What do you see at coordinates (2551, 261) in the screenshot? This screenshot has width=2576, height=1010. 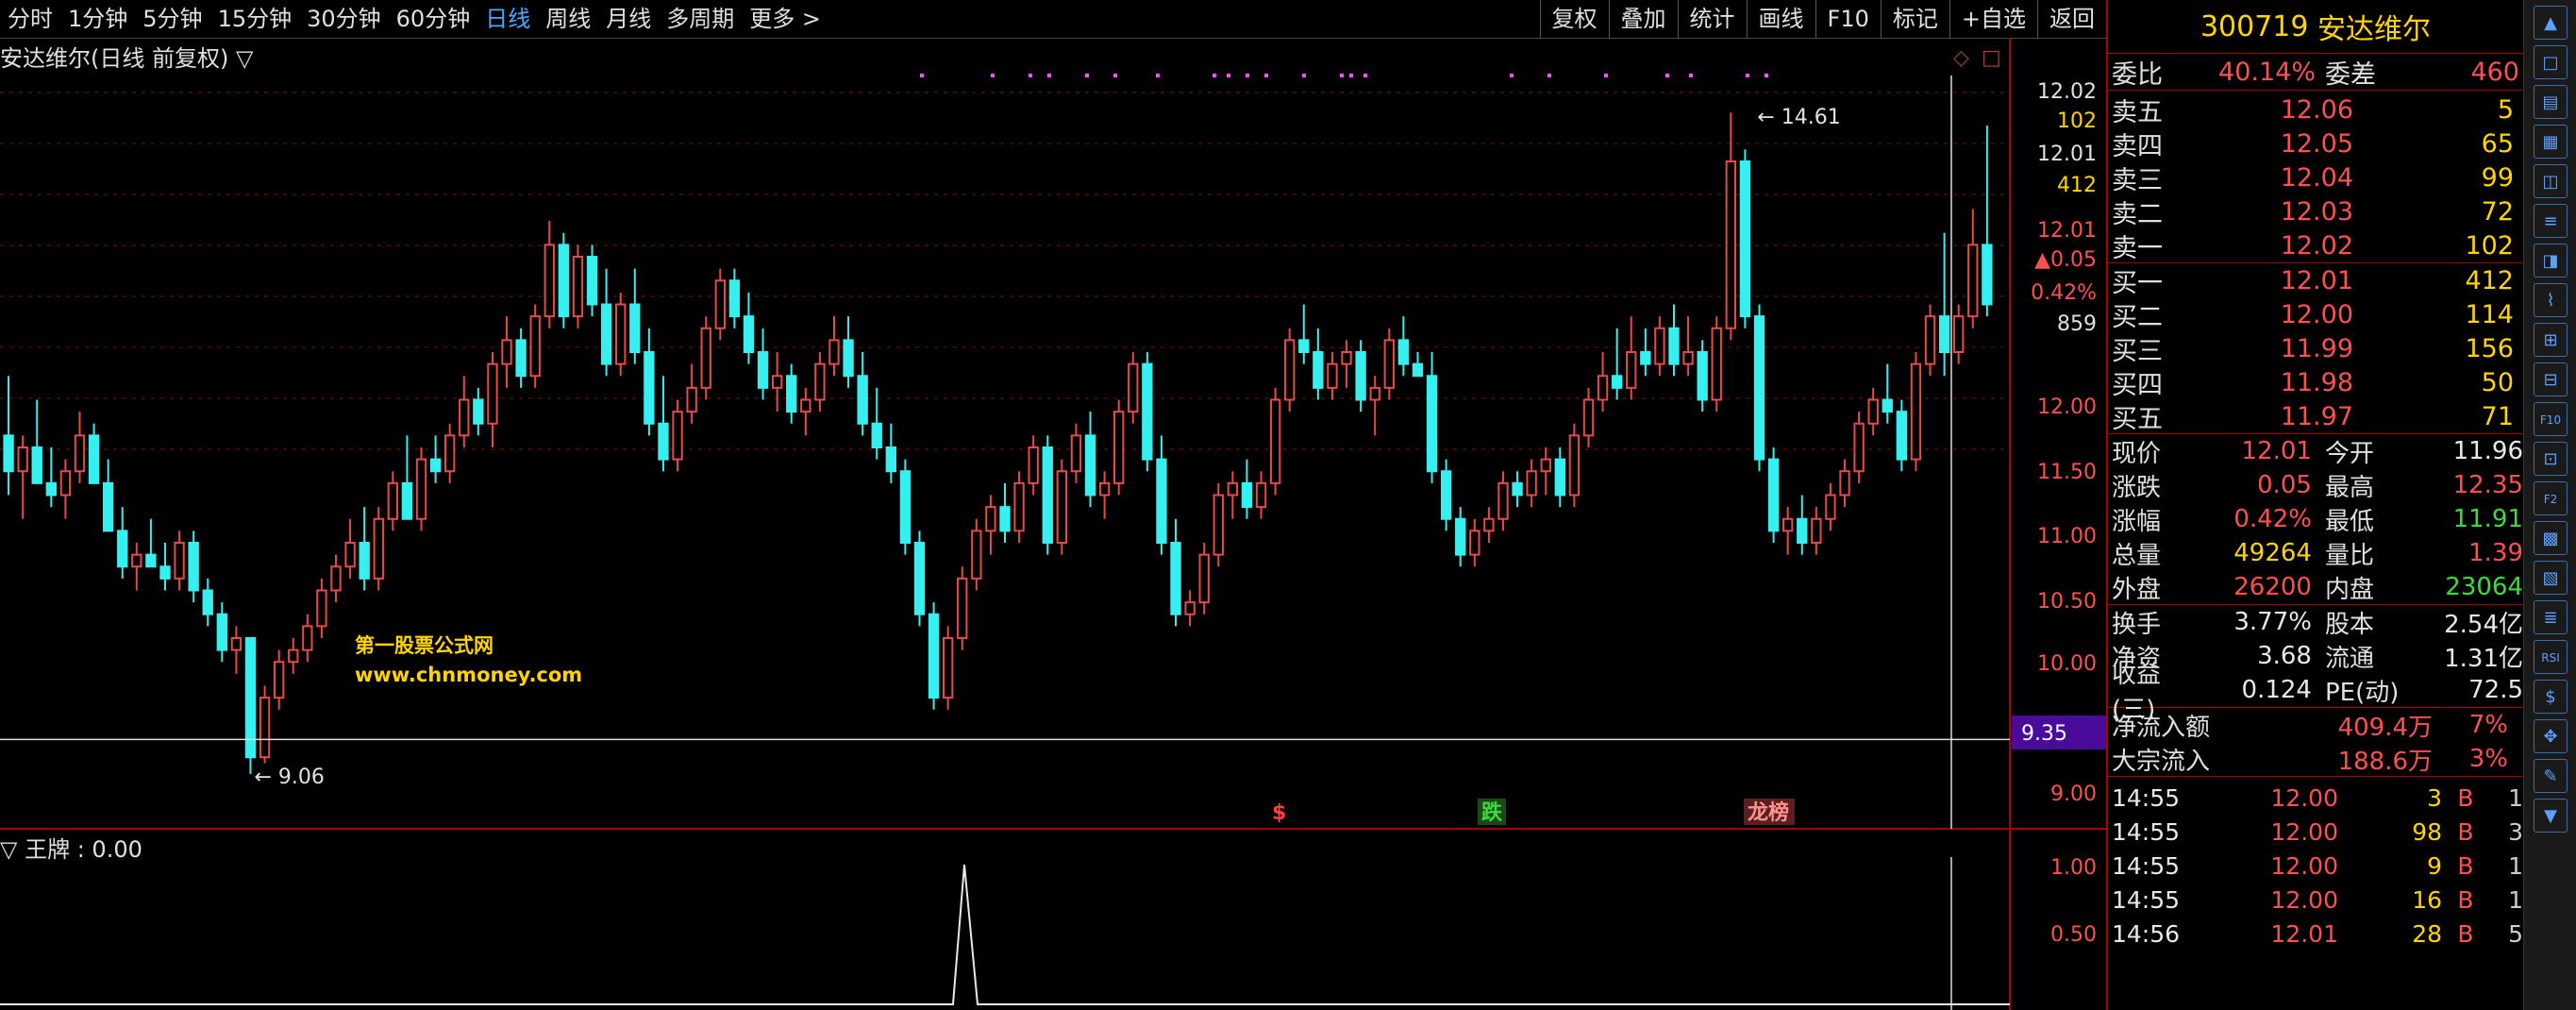 I see `split-icon: ◨` at bounding box center [2551, 261].